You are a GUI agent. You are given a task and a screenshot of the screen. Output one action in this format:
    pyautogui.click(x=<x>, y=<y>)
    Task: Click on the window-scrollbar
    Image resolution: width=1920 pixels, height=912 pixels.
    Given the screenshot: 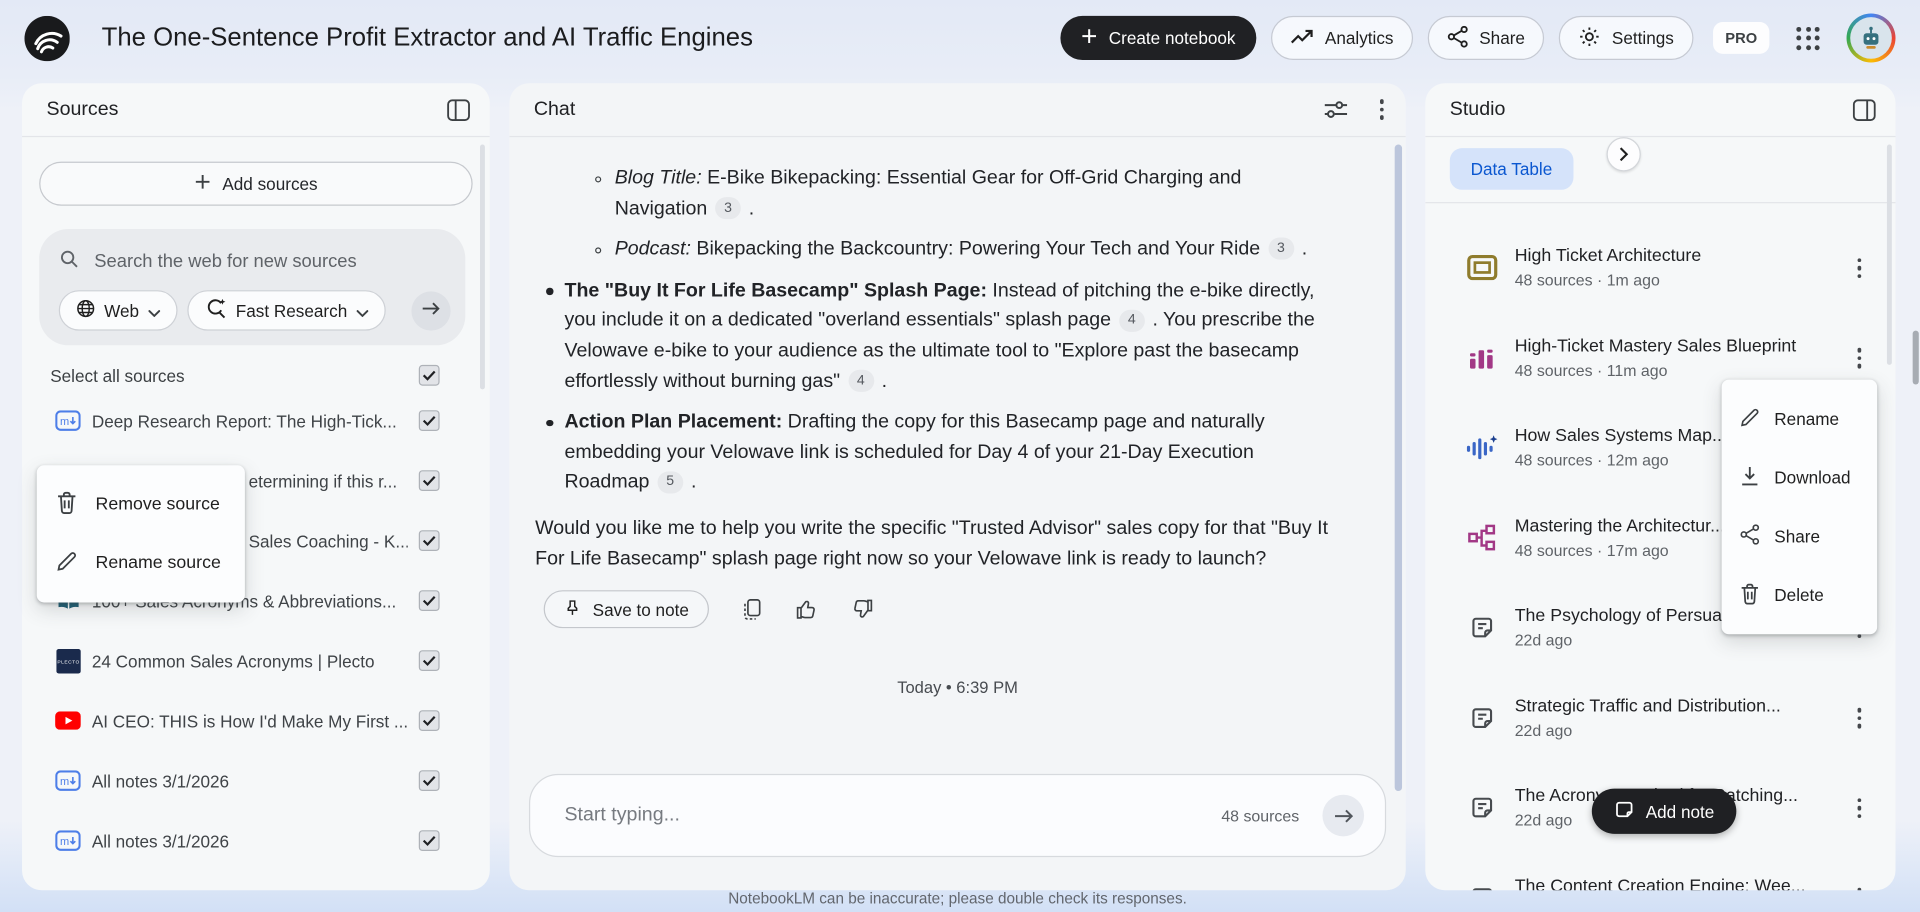 What is the action you would take?
    pyautogui.click(x=1915, y=357)
    